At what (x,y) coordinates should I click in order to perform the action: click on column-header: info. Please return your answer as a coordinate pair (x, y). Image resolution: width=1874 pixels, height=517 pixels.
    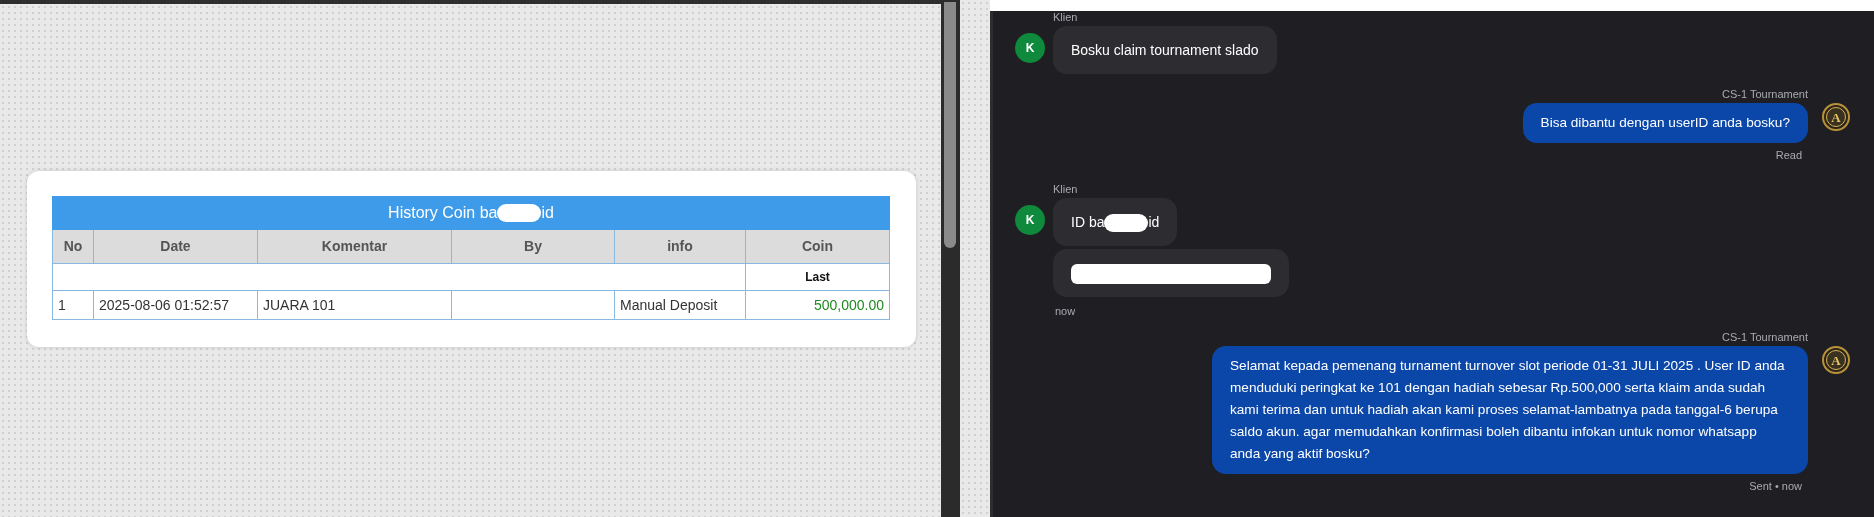
    Looking at the image, I should click on (680, 247).